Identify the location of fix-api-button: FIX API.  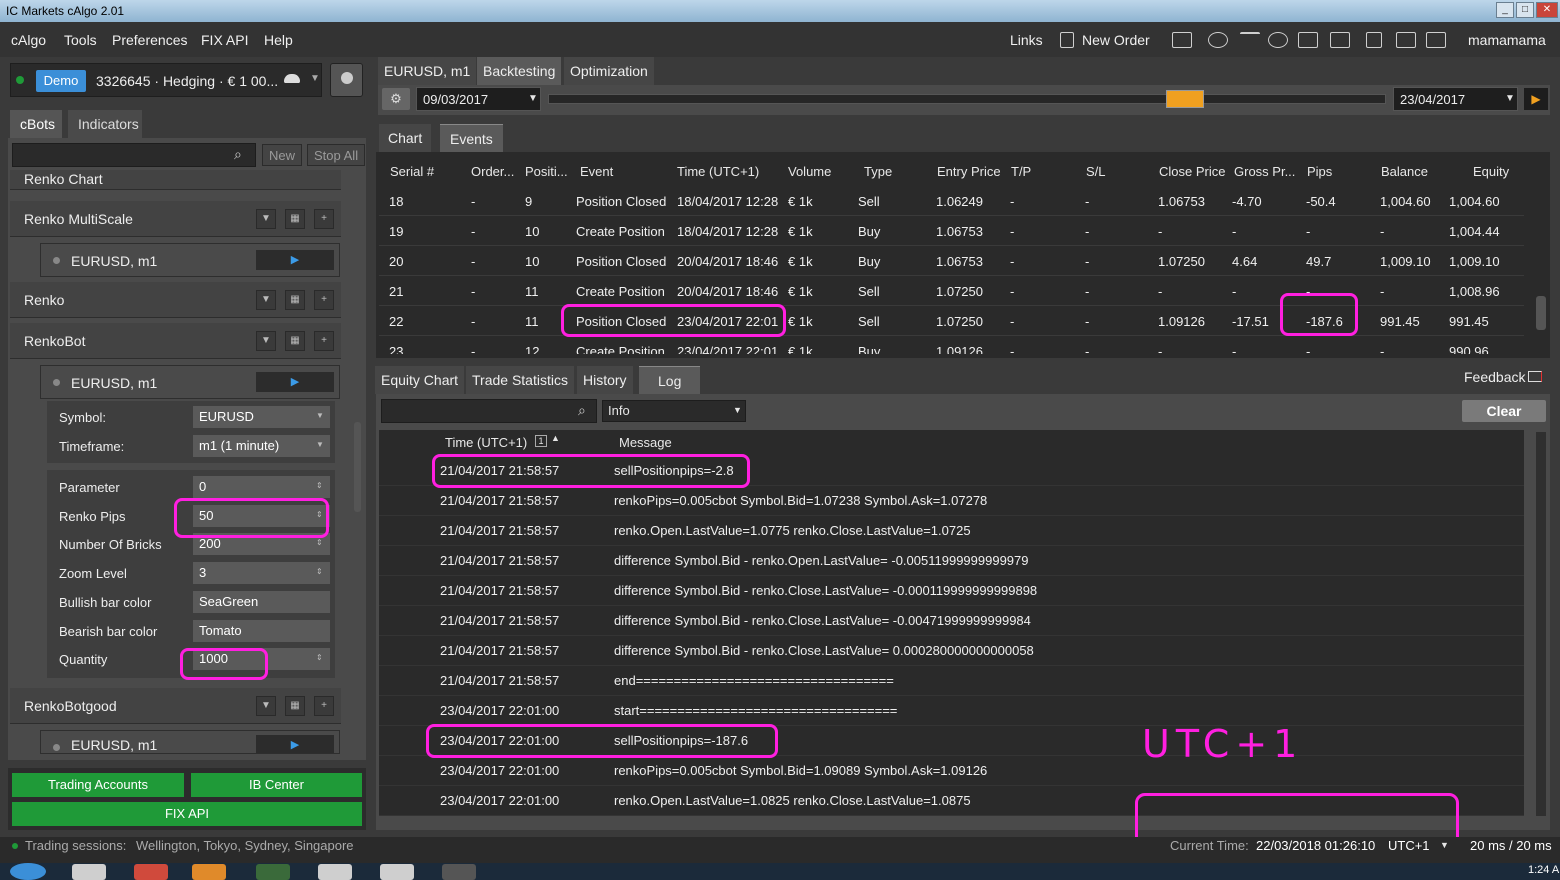
(187, 814).